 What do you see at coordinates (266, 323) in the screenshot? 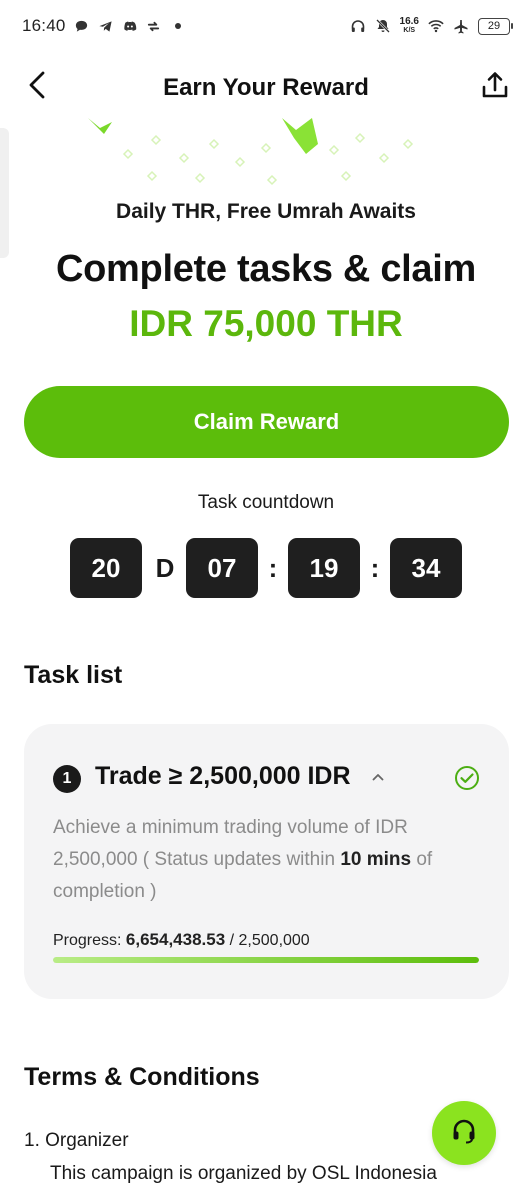
I see `reward-amount: IDR 75,000 THR` at bounding box center [266, 323].